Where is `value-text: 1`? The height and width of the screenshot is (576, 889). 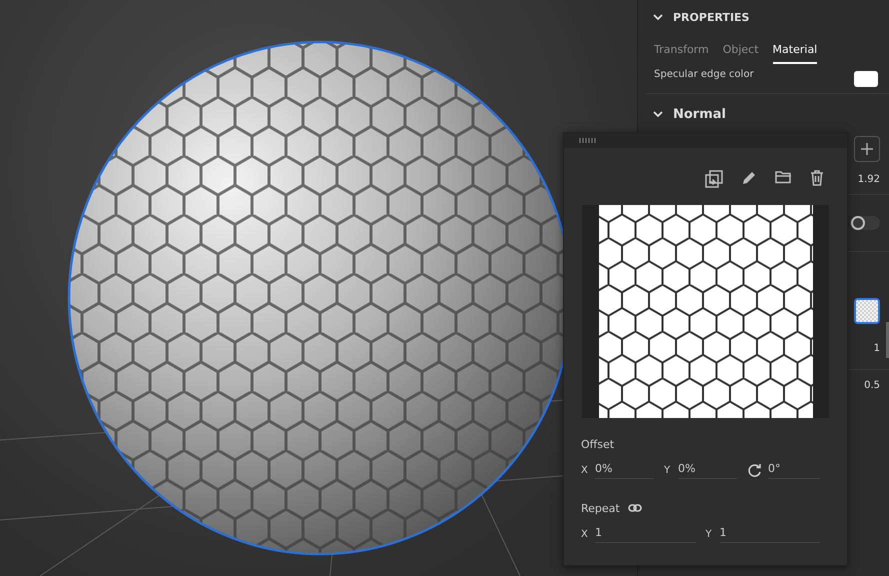 value-text: 1 is located at coordinates (877, 348).